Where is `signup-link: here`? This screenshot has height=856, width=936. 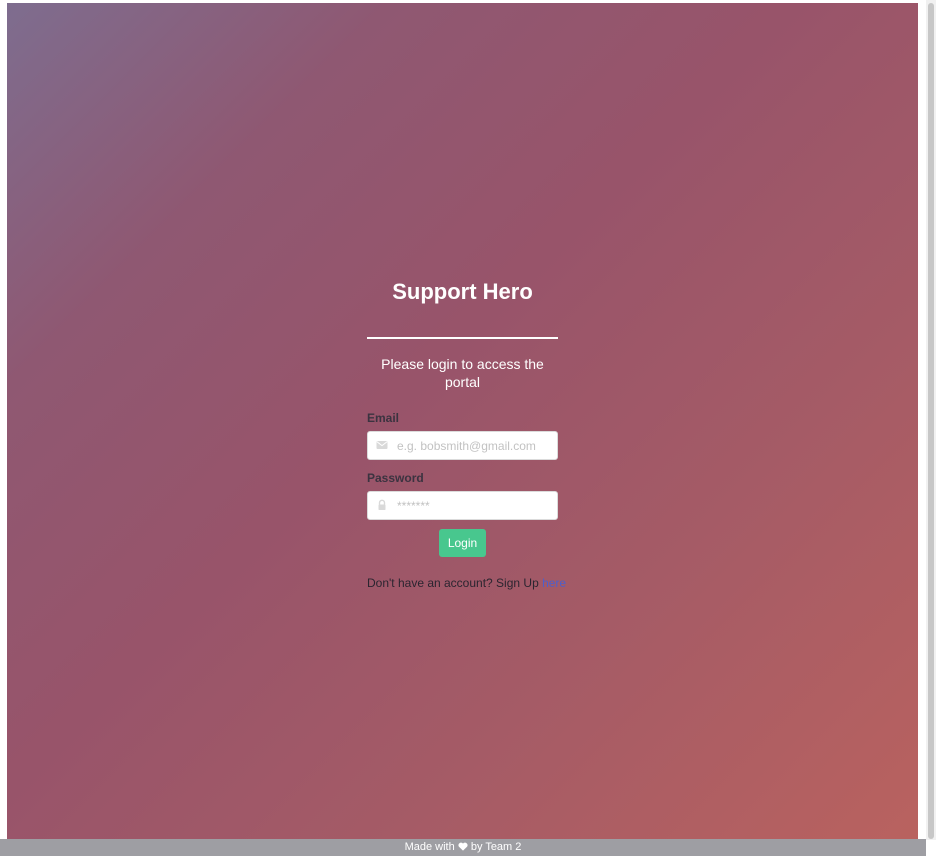
signup-link: here is located at coordinates (554, 583).